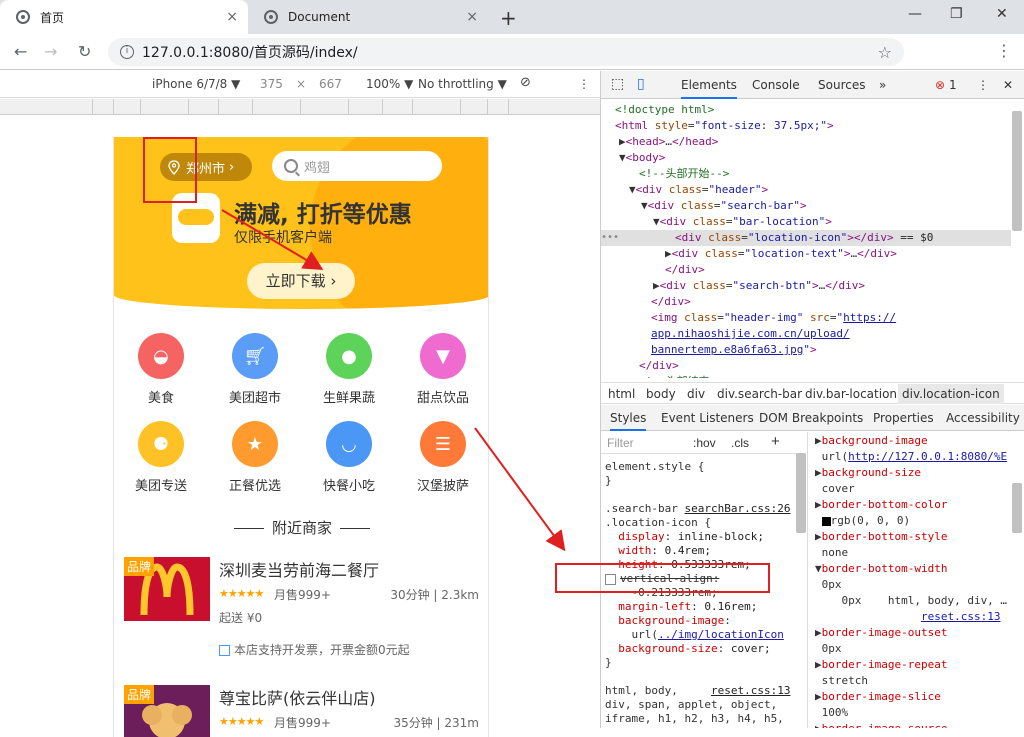  Describe the element at coordinates (684, 376) in the screenshot. I see `dom-node: <!--头部结束-->` at that location.